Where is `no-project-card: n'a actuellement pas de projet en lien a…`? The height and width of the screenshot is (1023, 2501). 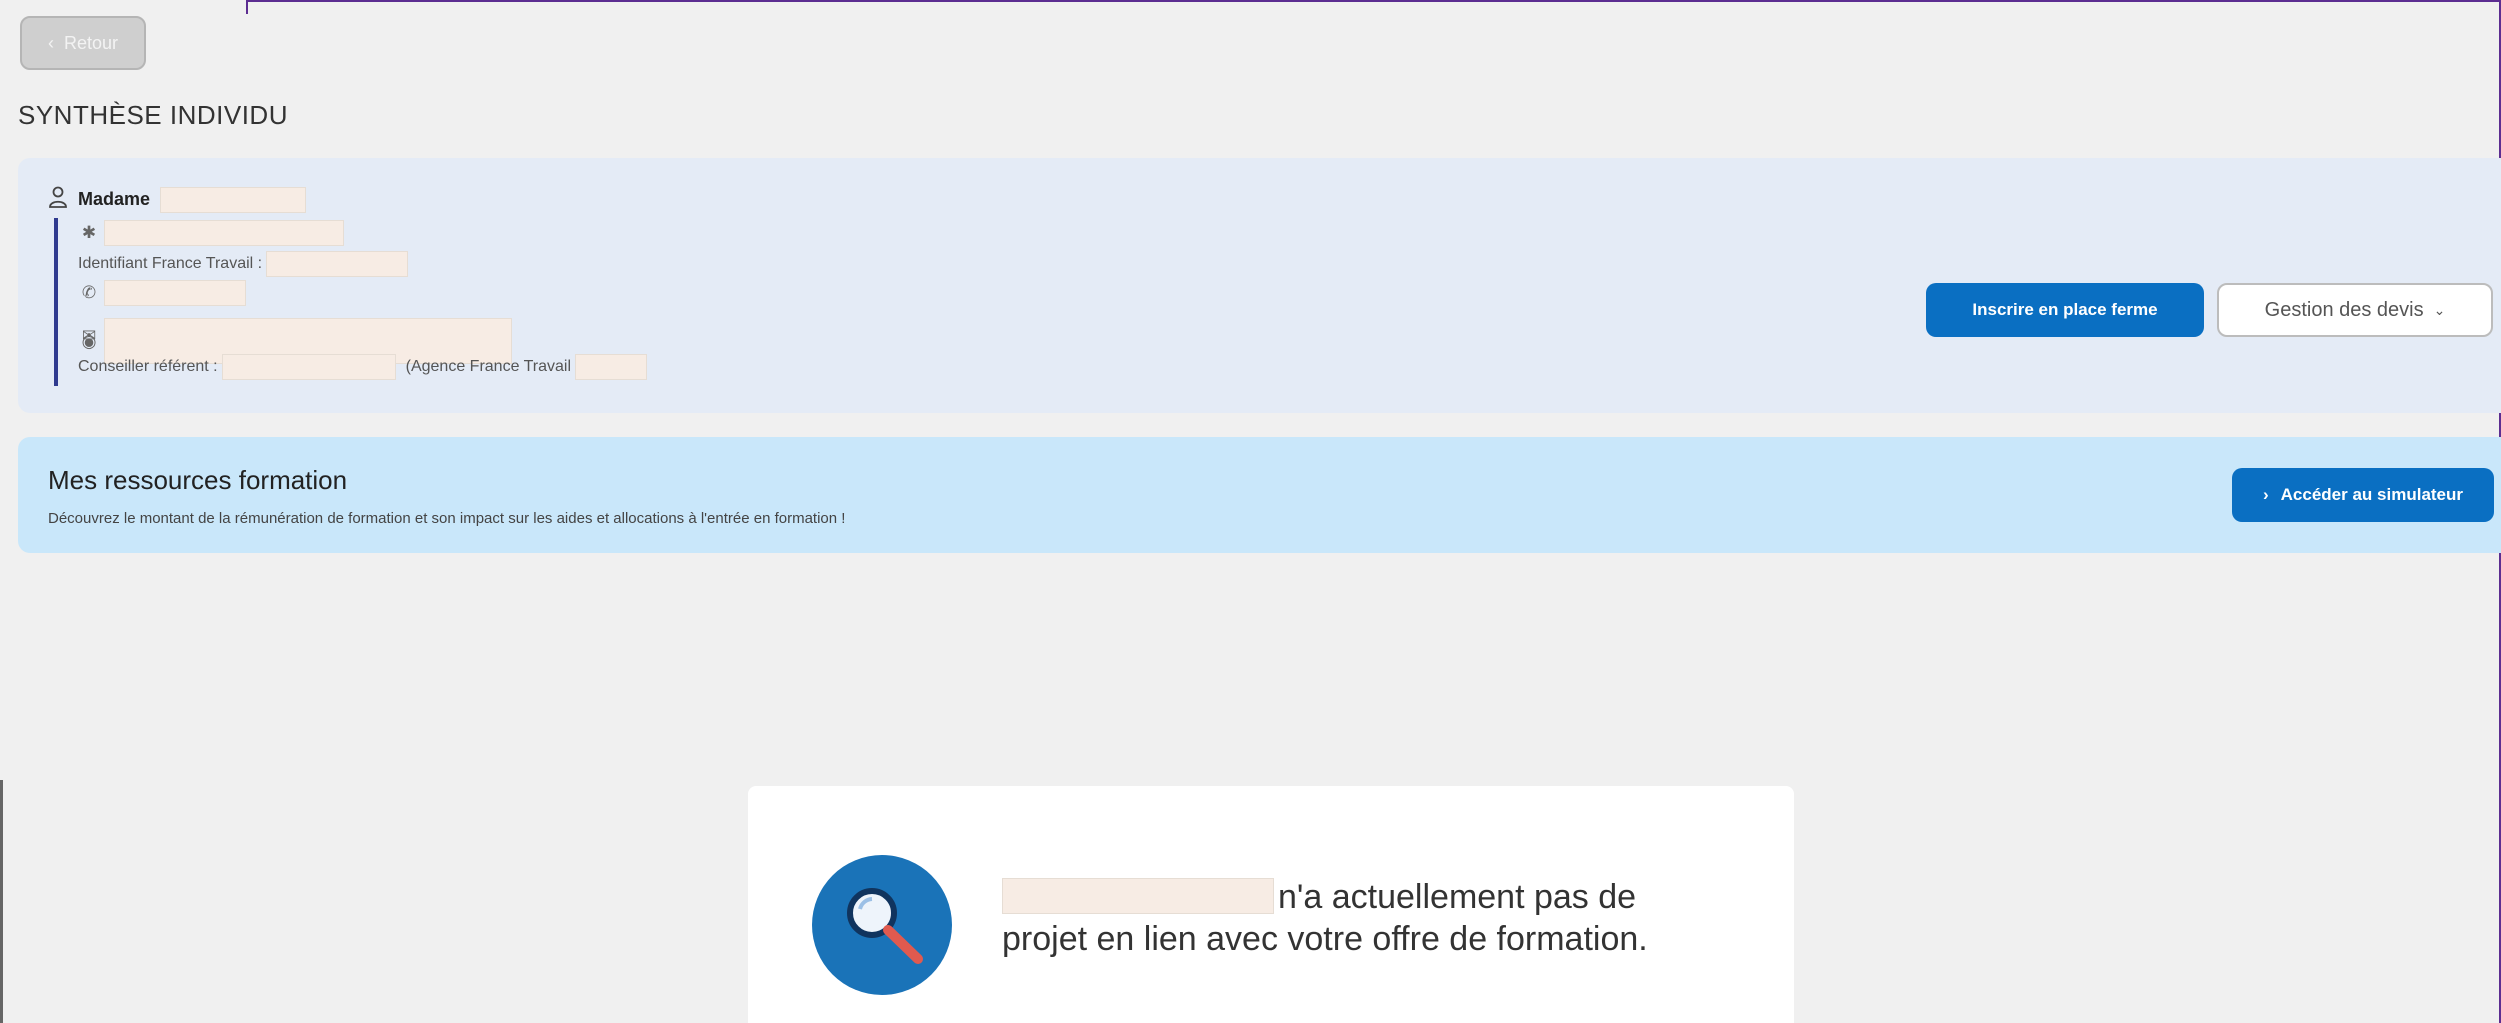
no-project-card: n'a actuellement pas de projet en lien a… is located at coordinates (1271, 904).